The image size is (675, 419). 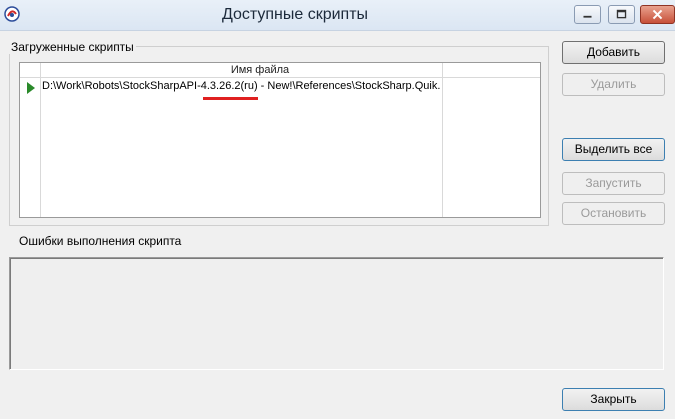 I want to click on minimize-button, so click(x=587, y=14).